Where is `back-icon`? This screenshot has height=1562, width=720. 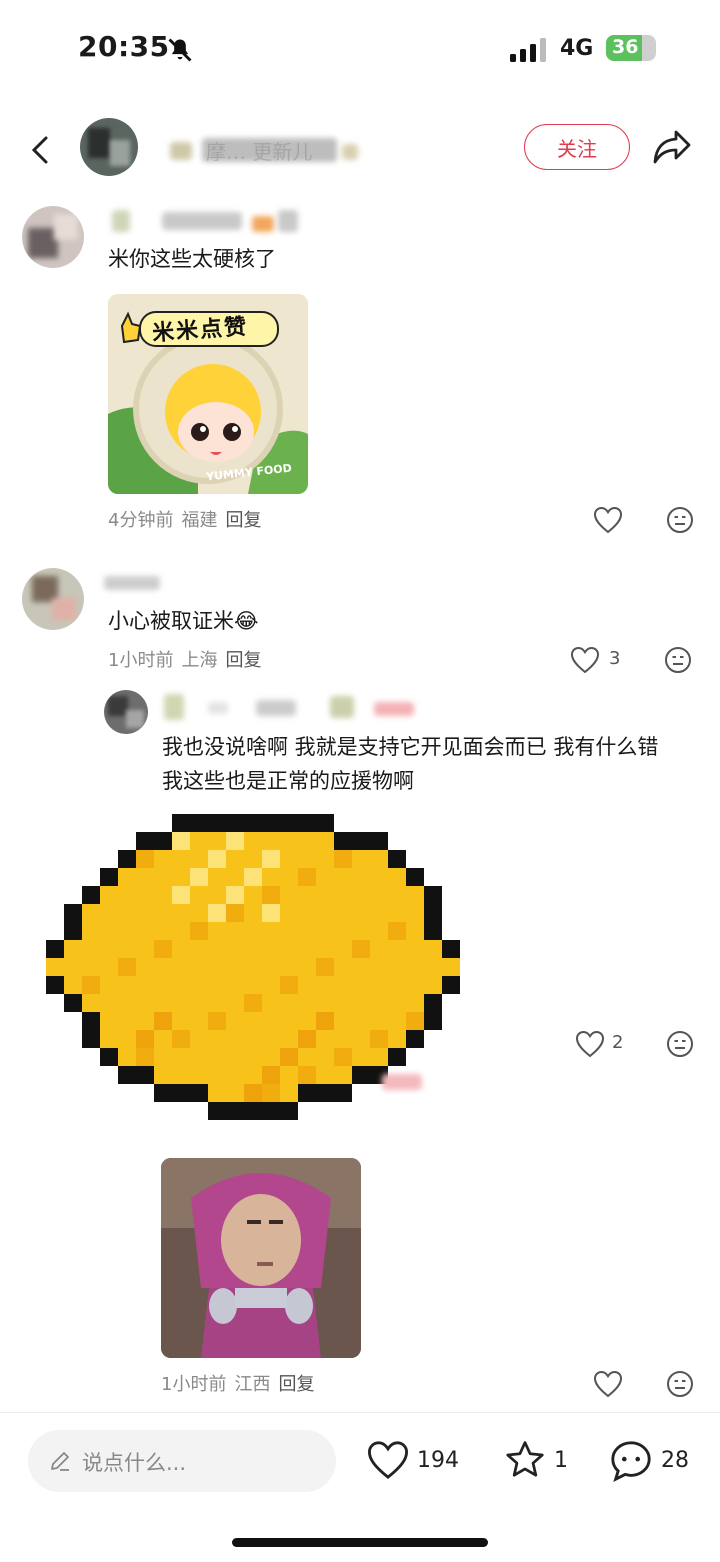
back-icon is located at coordinates (40, 152).